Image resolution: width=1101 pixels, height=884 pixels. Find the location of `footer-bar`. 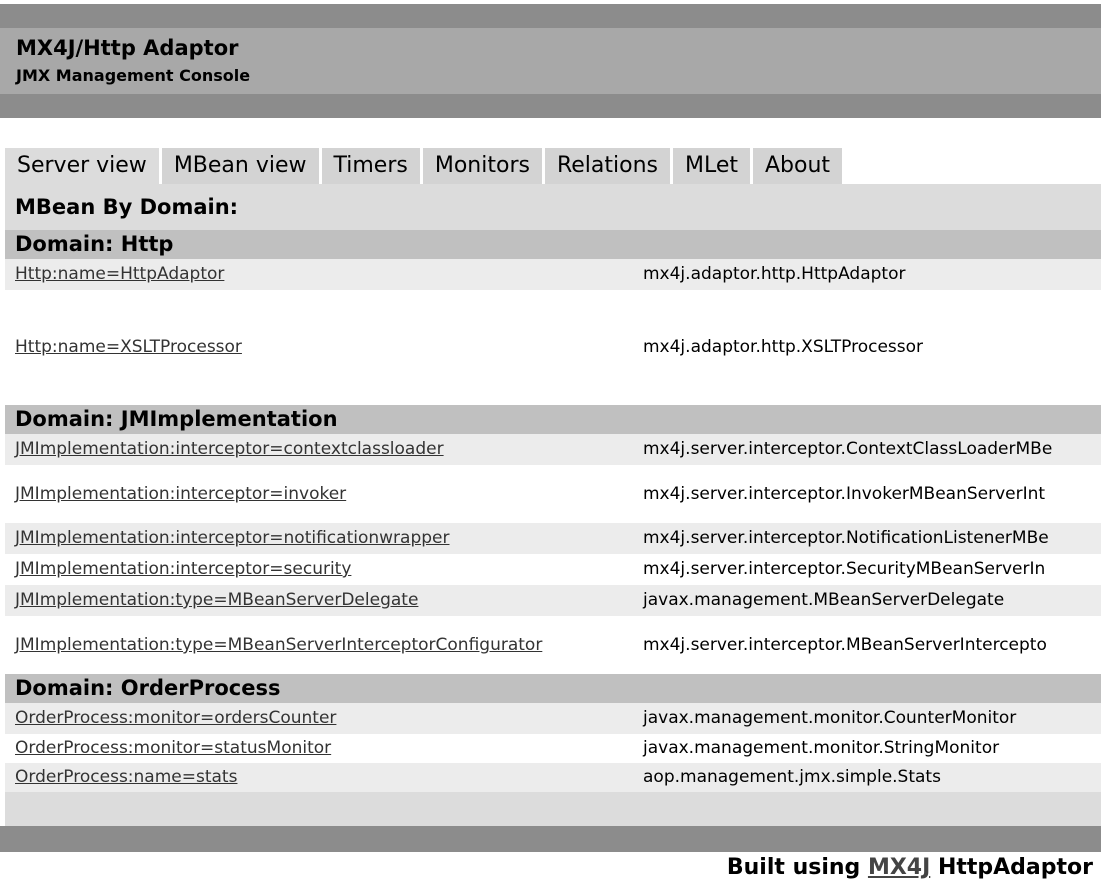

footer-bar is located at coordinates (550, 839).